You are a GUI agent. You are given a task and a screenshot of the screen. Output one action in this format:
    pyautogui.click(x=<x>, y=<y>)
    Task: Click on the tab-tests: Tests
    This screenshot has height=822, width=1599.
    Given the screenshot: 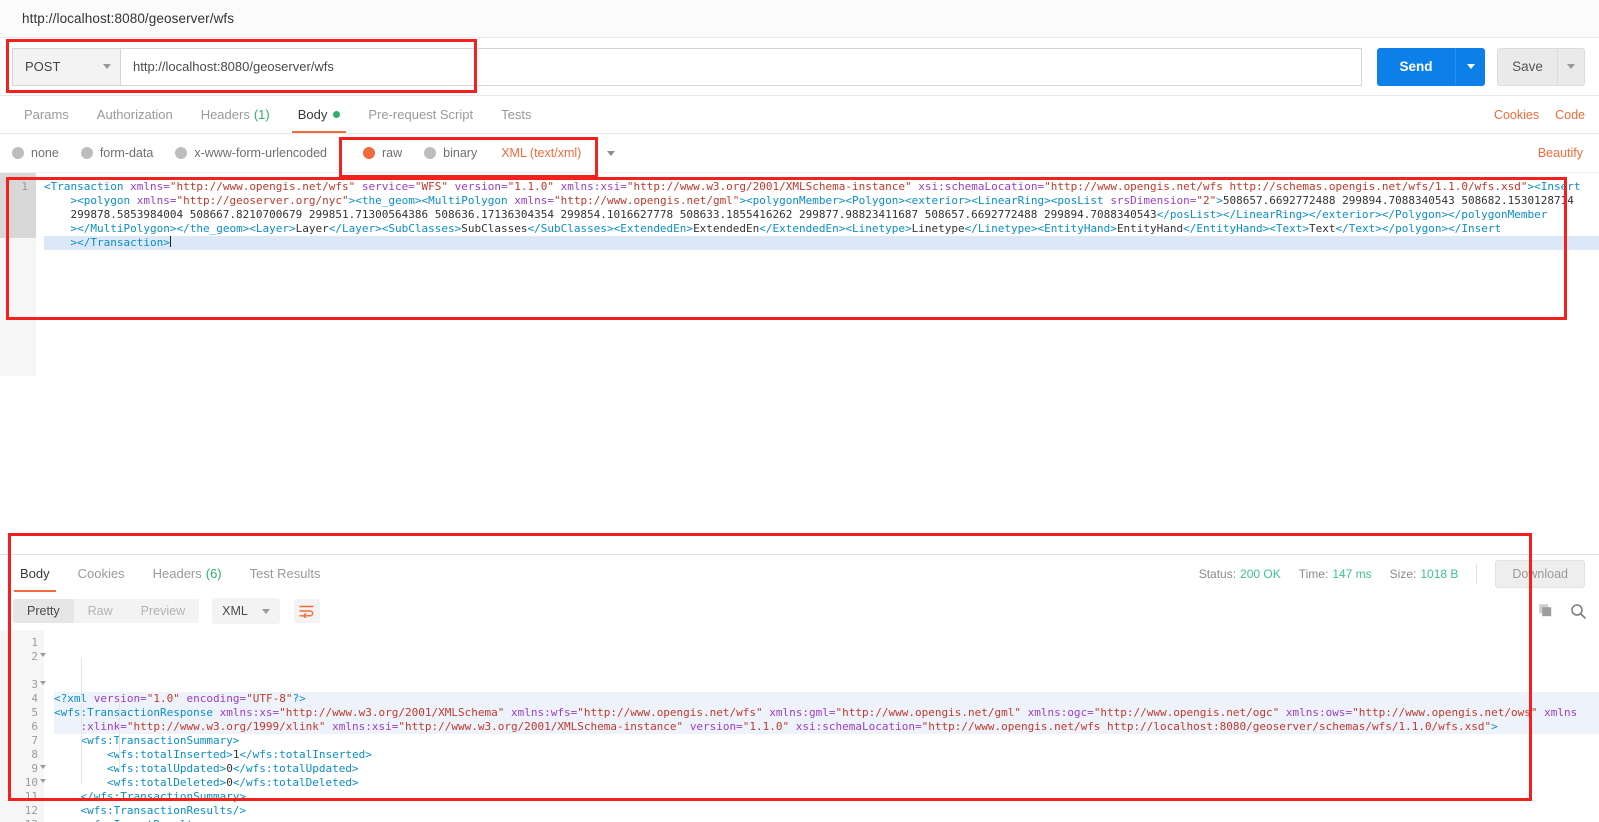 What is the action you would take?
    pyautogui.click(x=516, y=114)
    